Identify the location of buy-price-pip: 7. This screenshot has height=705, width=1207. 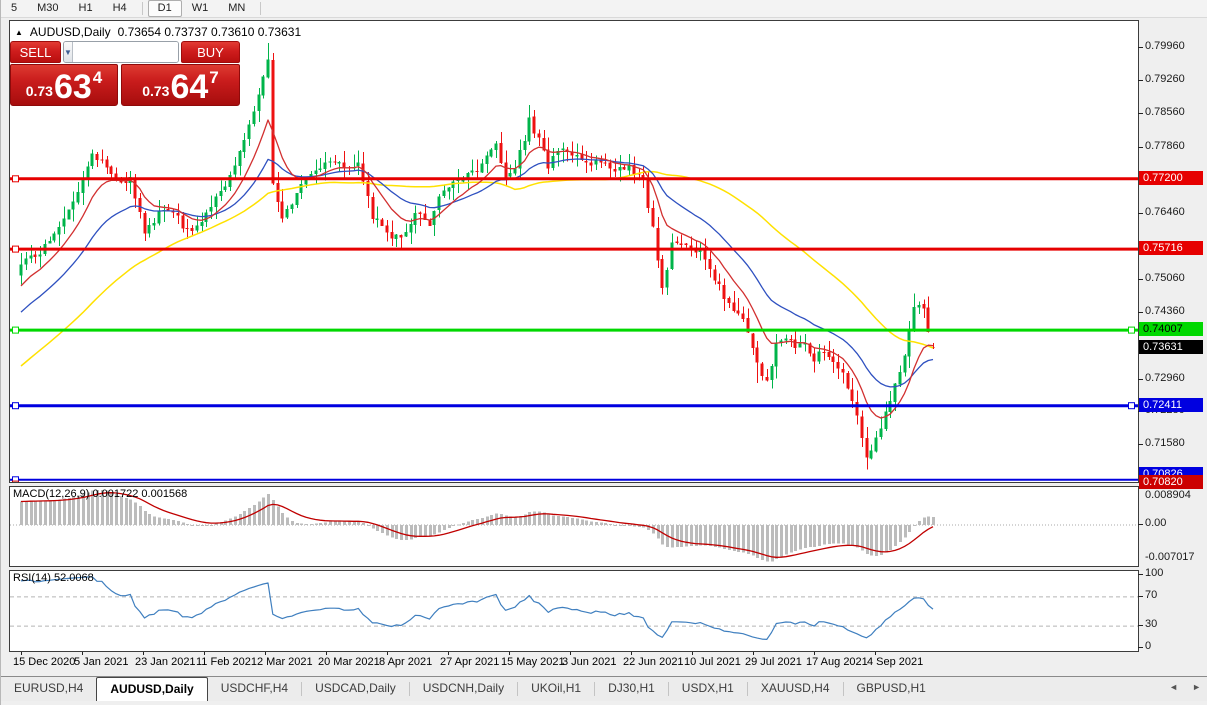
(214, 77).